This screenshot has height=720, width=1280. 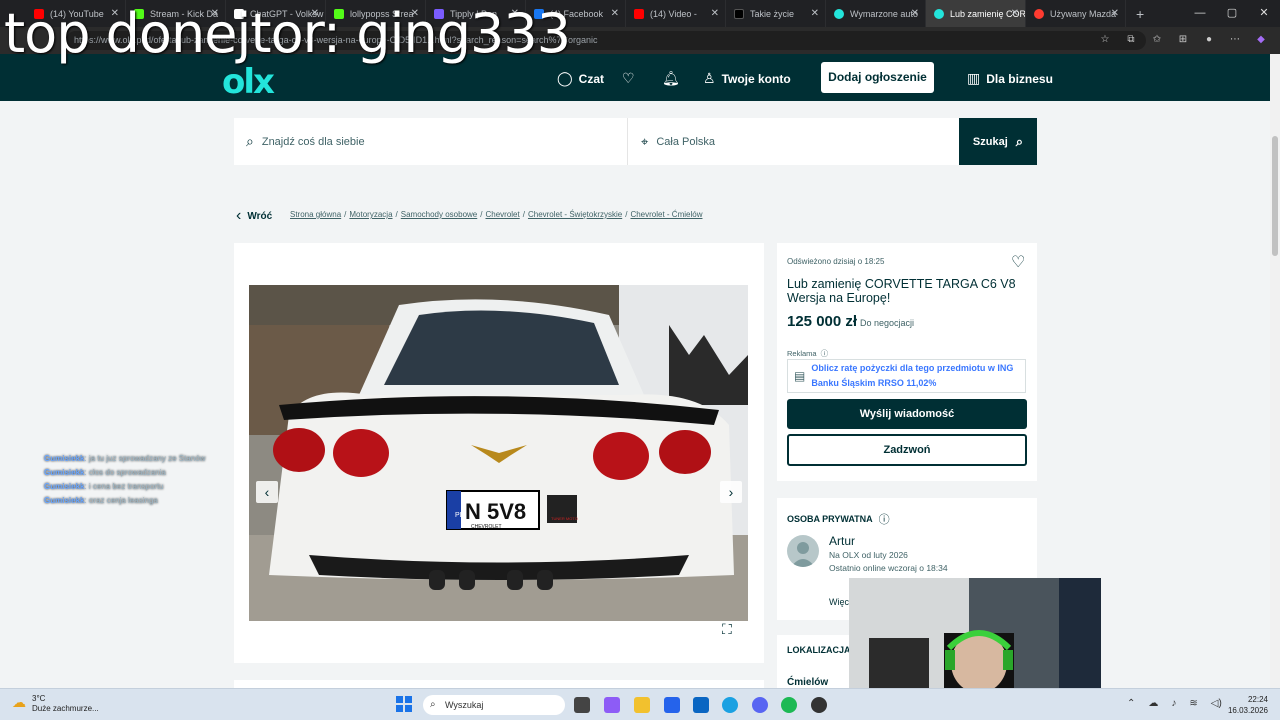 I want to click on prev-photo-button: ‹, so click(x=267, y=492).